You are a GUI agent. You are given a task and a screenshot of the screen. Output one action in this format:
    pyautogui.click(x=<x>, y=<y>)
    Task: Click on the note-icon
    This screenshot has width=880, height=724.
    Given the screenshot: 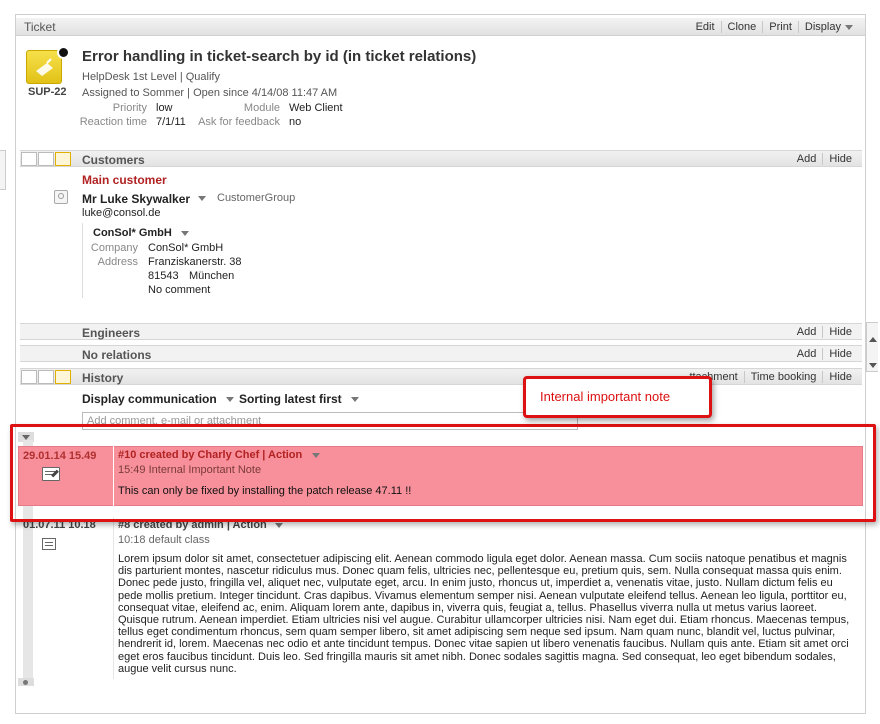 What is the action you would take?
    pyautogui.click(x=49, y=544)
    